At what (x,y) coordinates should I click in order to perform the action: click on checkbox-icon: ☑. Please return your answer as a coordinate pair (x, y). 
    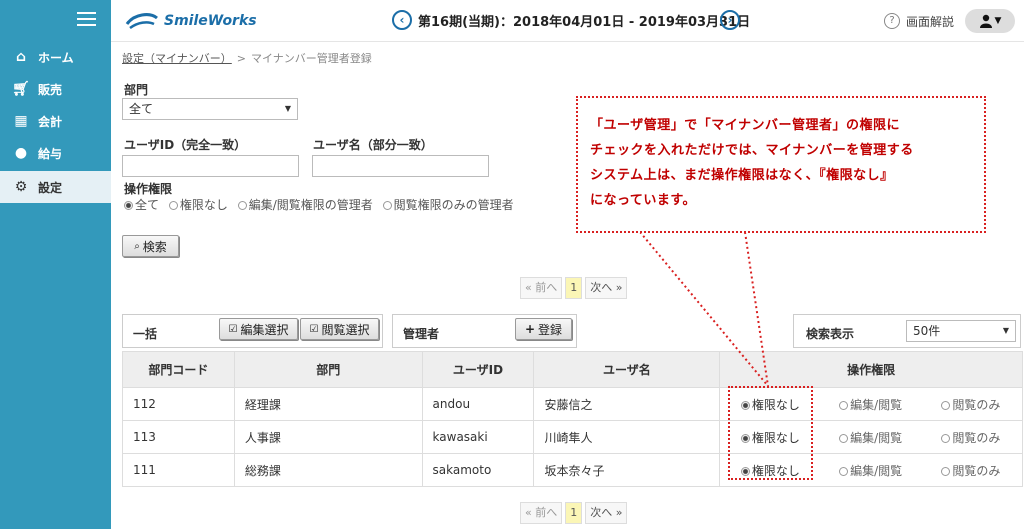
    Looking at the image, I should click on (314, 329).